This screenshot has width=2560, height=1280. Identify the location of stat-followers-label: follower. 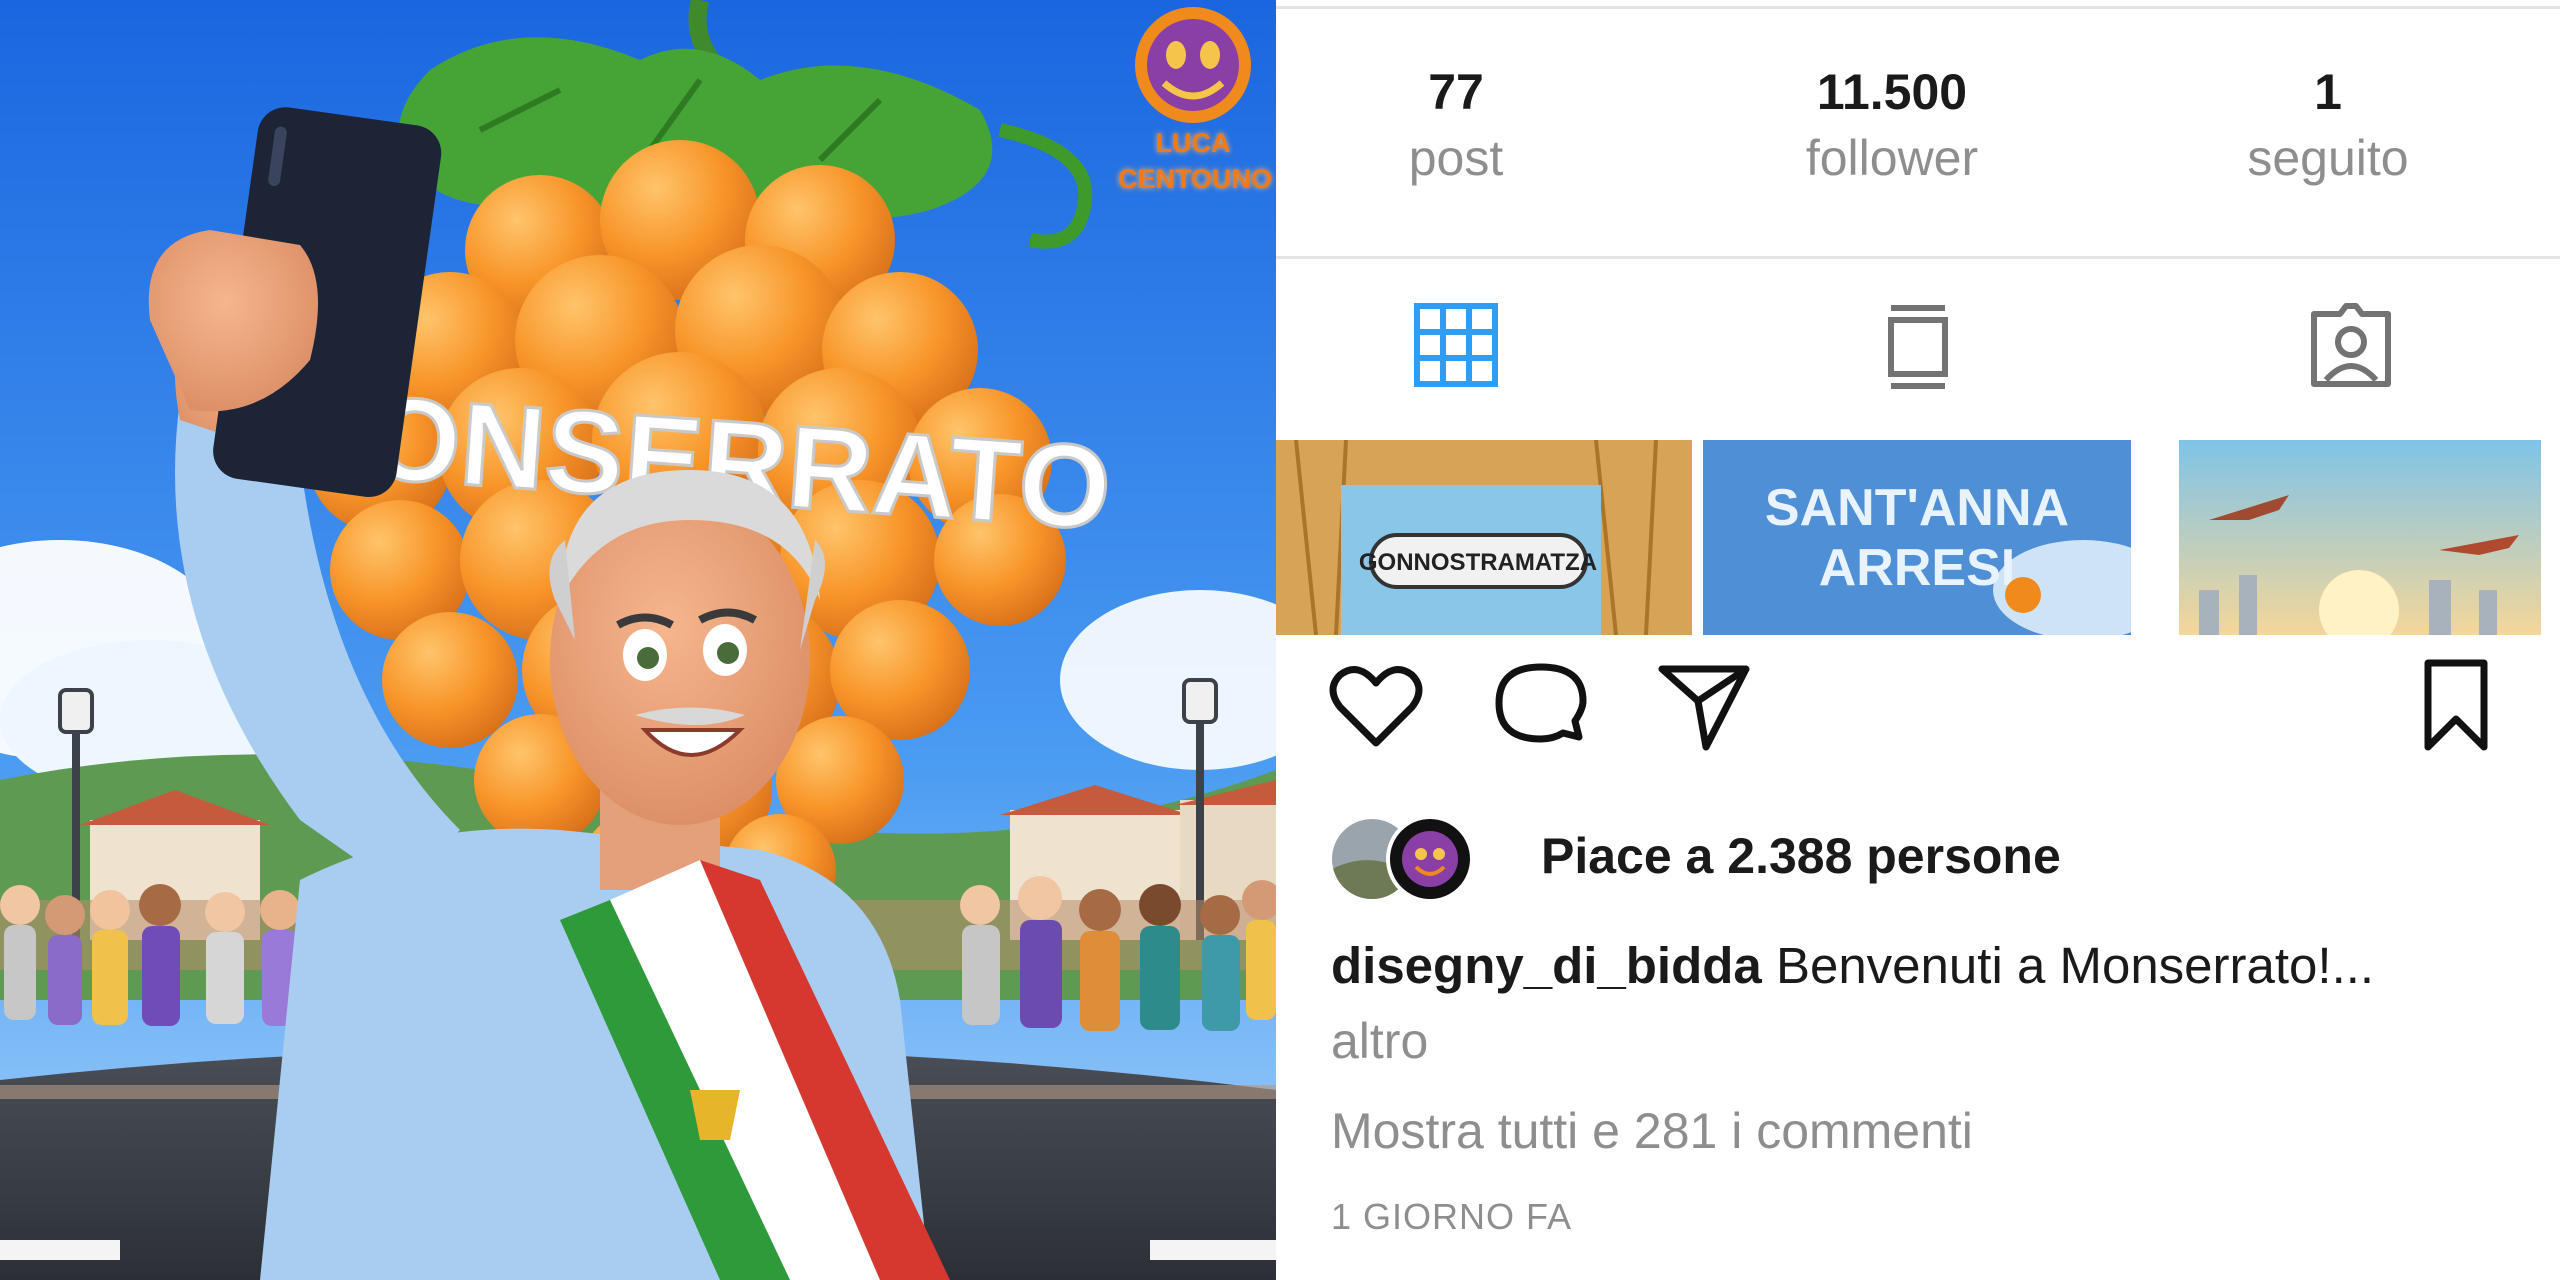
(1892, 158).